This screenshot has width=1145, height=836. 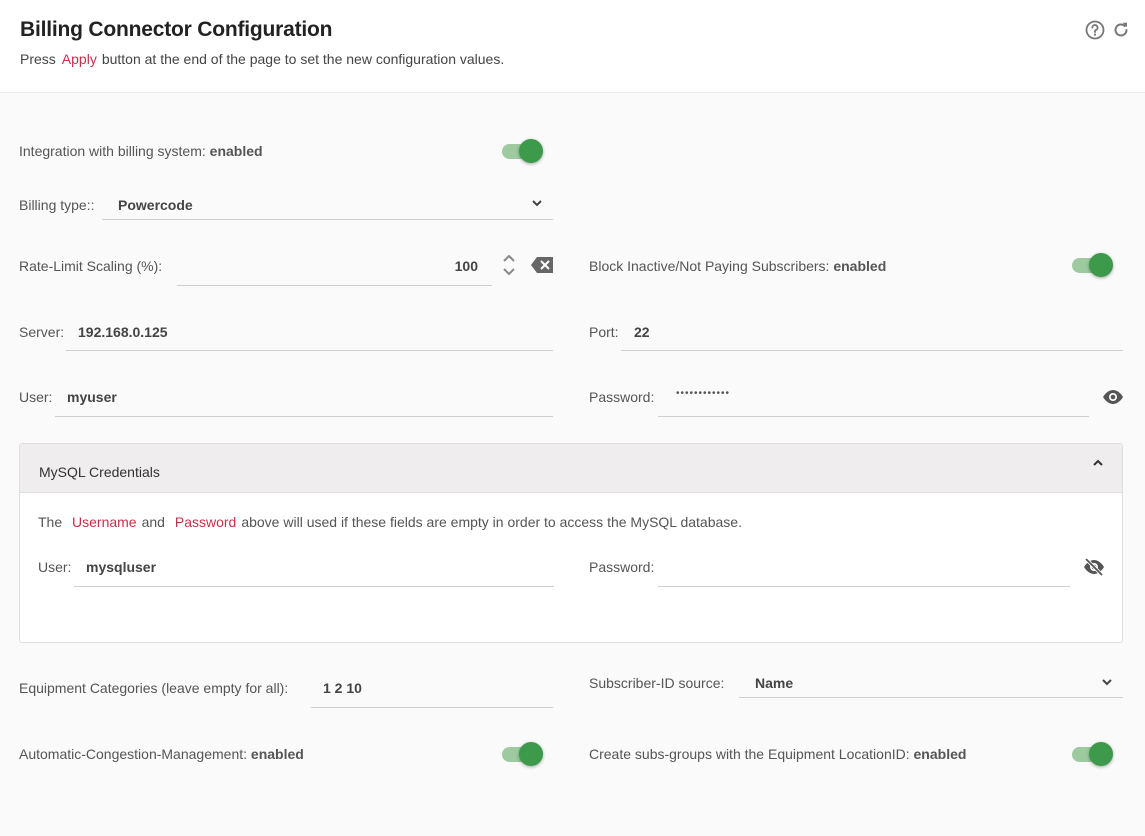 I want to click on block-inactive-state: enabled, so click(x=860, y=266).